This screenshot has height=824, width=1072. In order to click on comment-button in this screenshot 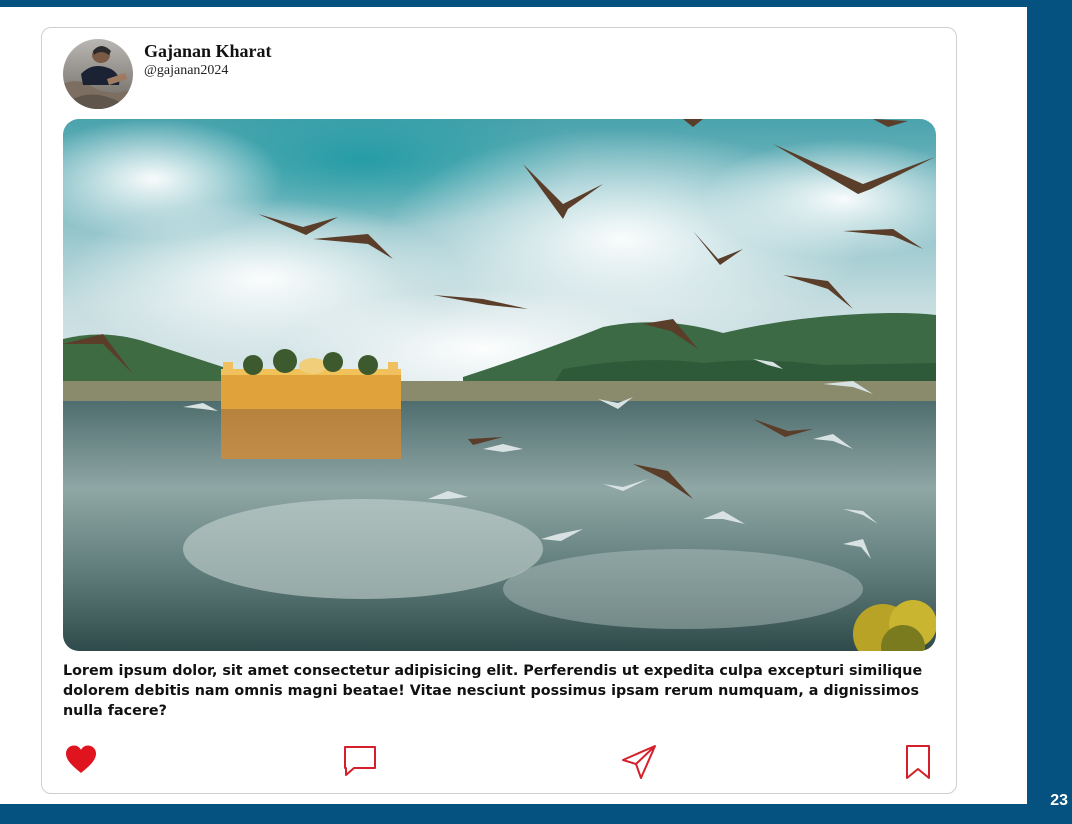, I will do `click(360, 761)`.